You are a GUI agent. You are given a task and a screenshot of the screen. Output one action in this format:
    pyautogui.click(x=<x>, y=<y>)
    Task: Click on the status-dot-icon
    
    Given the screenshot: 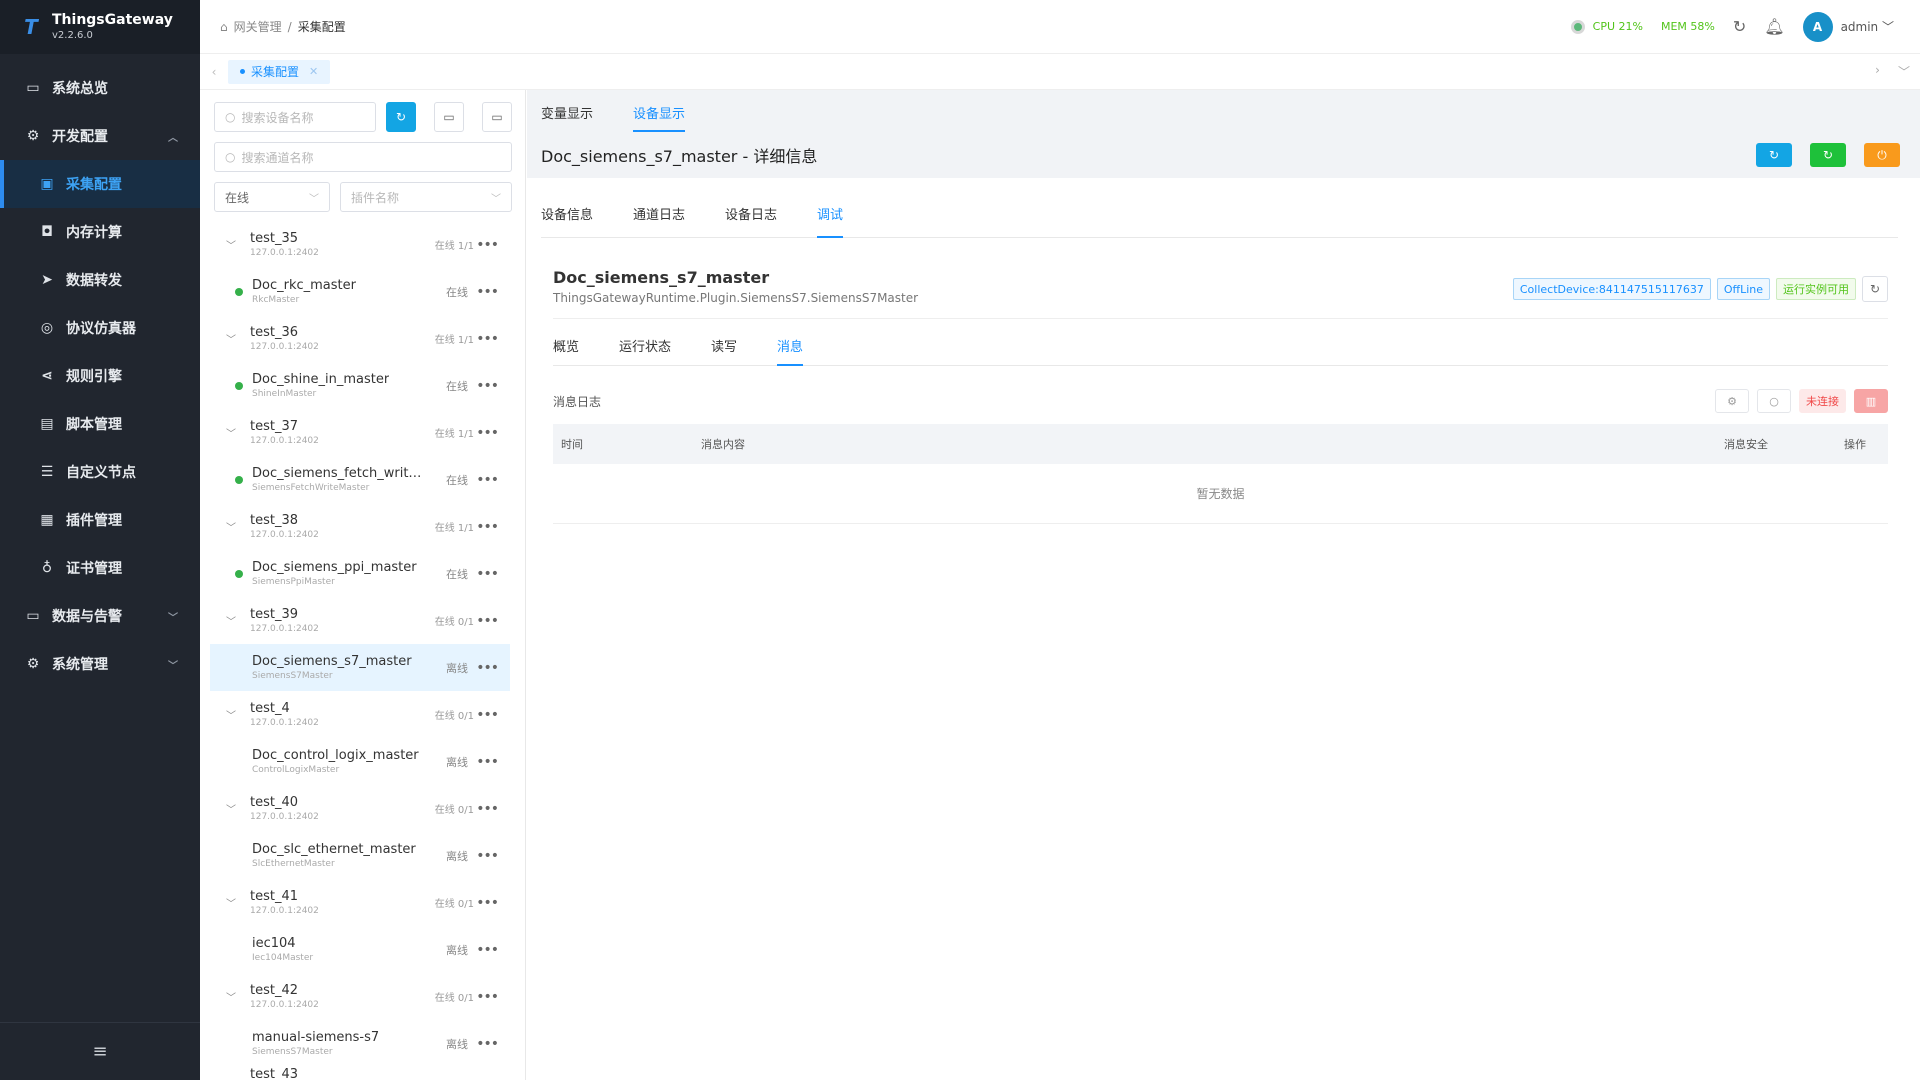 What is the action you would take?
    pyautogui.click(x=1577, y=26)
    